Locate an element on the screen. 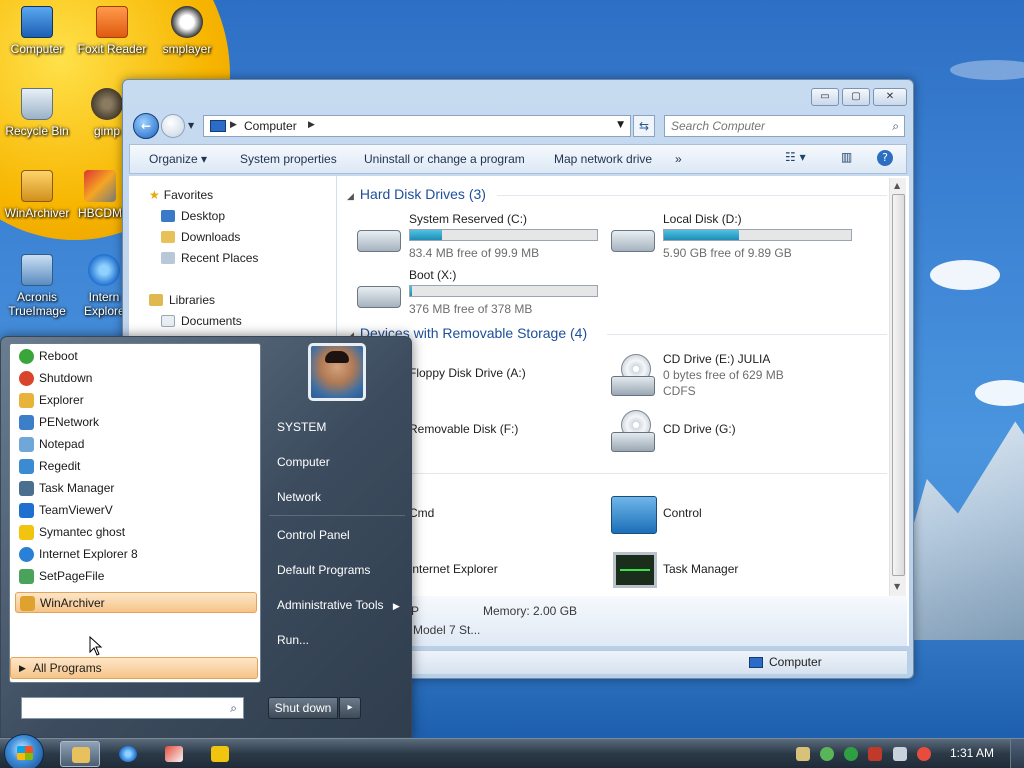  tray-play-icon is located at coordinates (851, 754).